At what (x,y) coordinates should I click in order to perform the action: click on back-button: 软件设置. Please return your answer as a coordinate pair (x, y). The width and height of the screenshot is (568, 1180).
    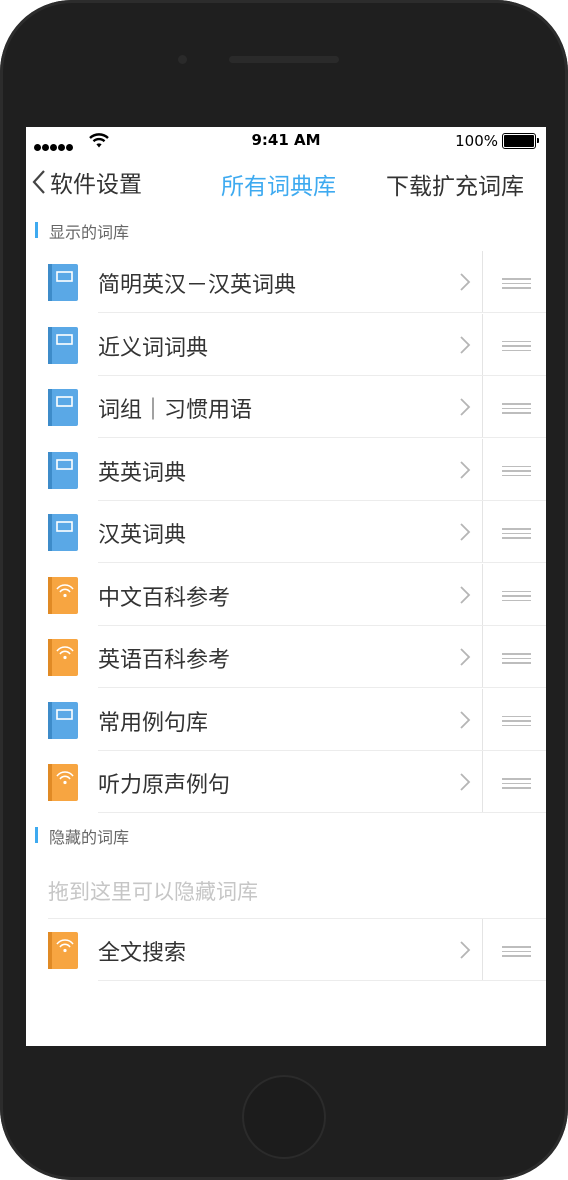
    Looking at the image, I should click on (87, 182).